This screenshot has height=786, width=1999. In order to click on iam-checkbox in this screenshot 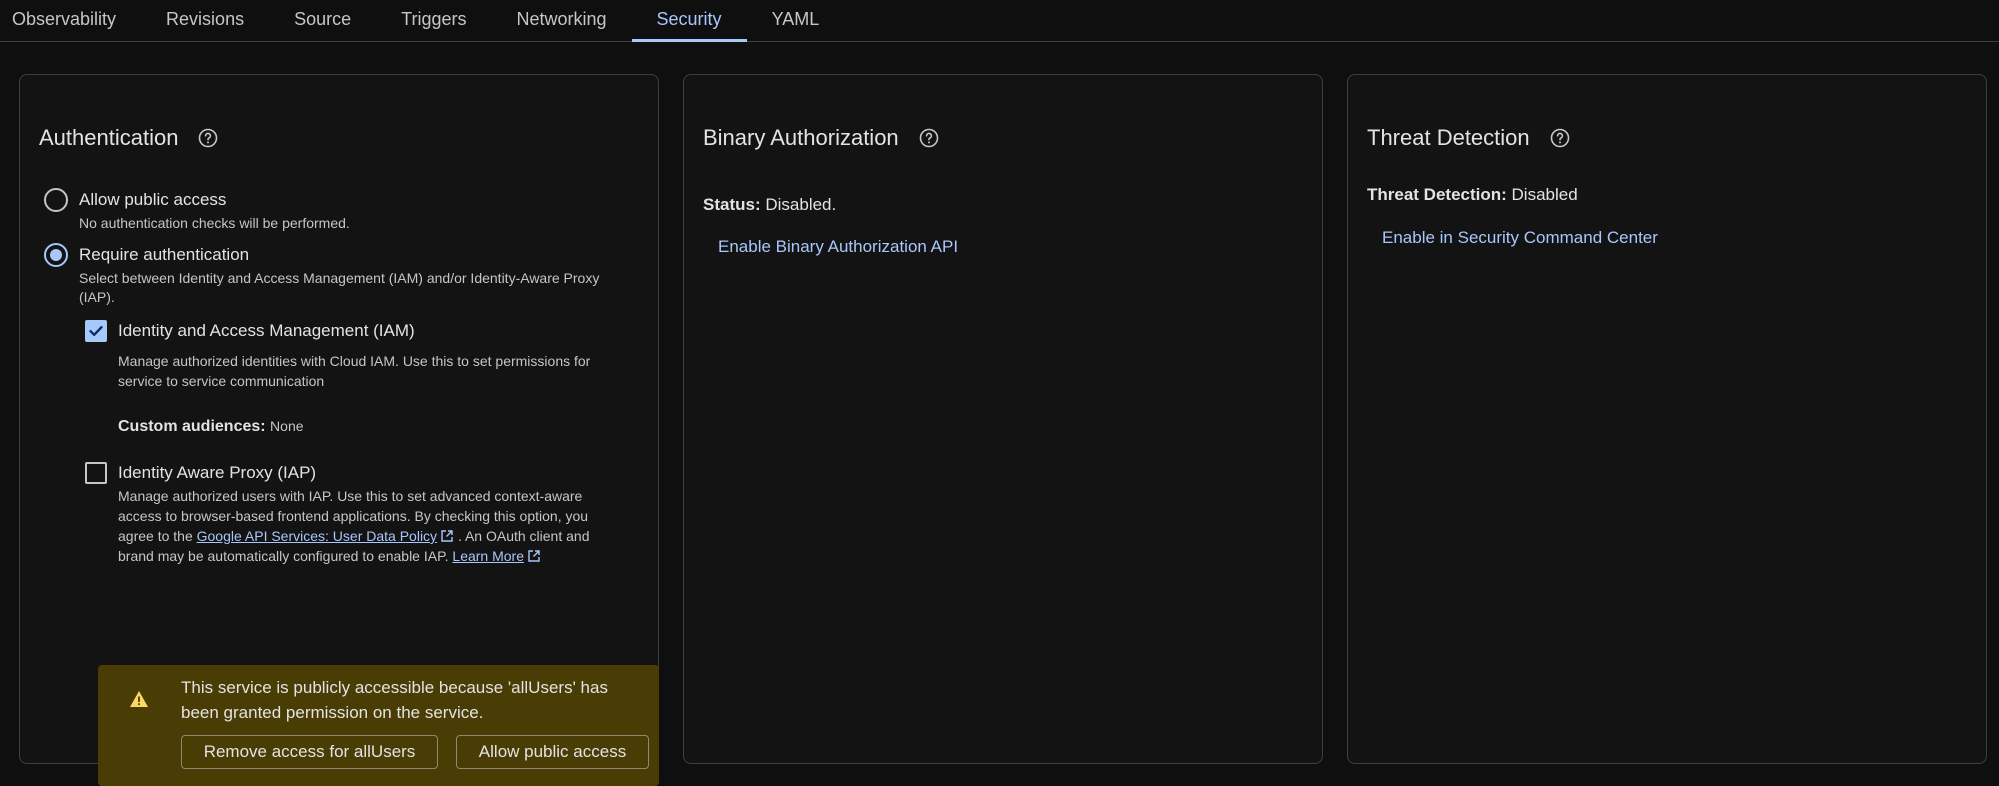, I will do `click(96, 331)`.